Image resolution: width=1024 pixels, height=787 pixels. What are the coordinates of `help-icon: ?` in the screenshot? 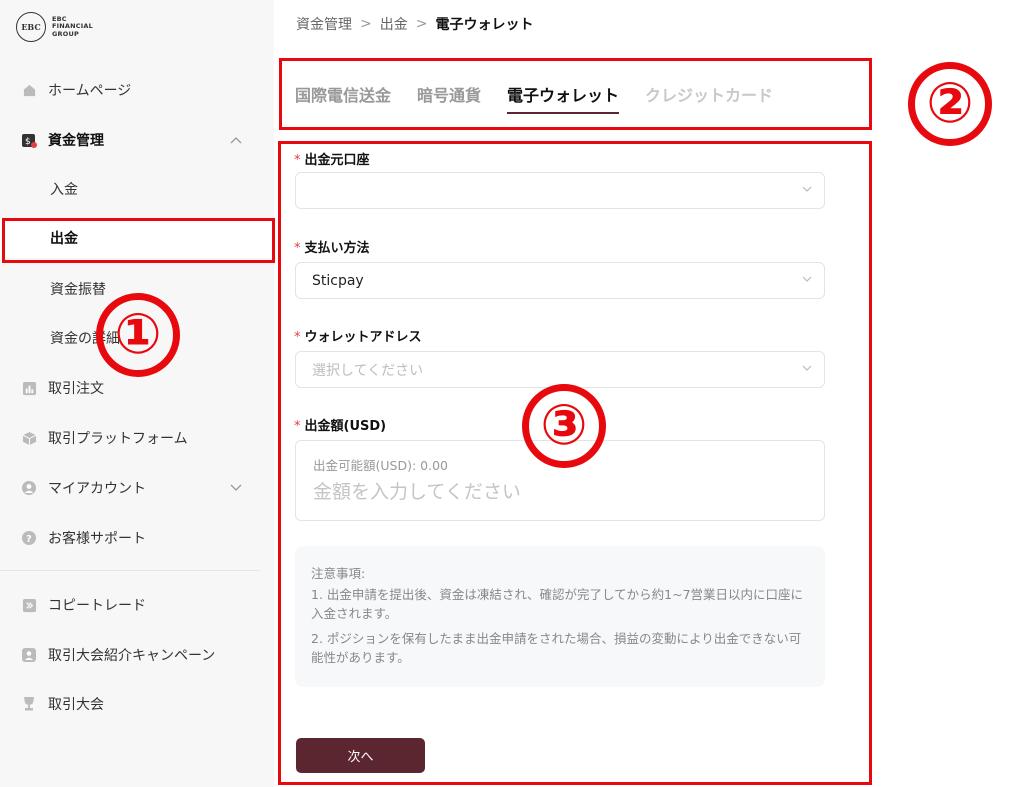 It's located at (29, 538).